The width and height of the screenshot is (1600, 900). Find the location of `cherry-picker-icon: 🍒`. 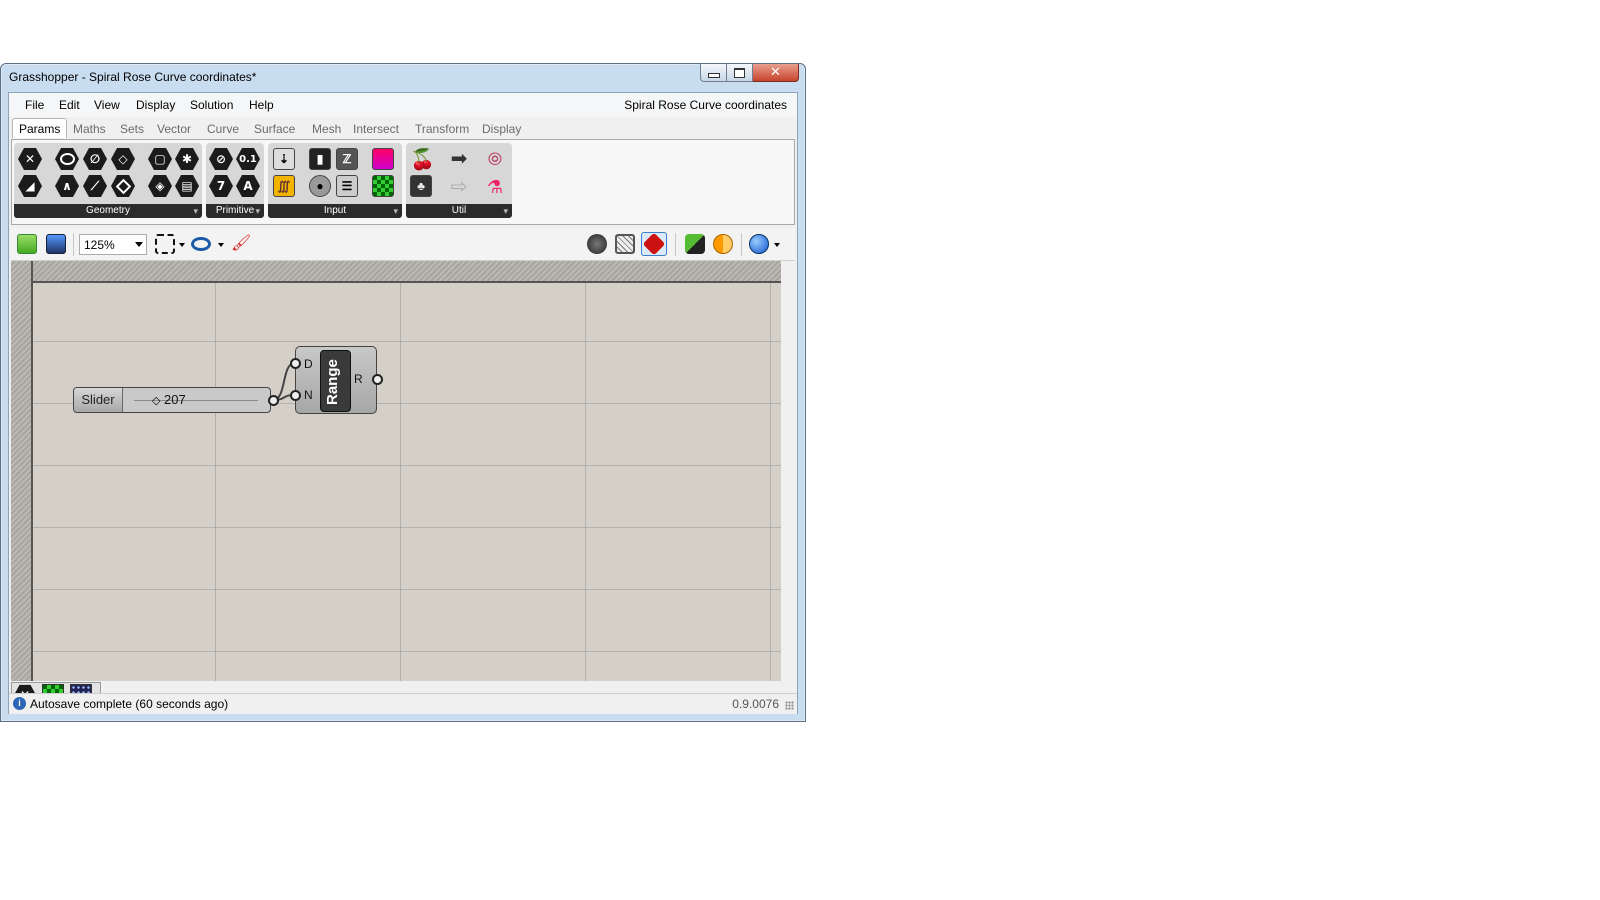

cherry-picker-icon: 🍒 is located at coordinates (422, 159).